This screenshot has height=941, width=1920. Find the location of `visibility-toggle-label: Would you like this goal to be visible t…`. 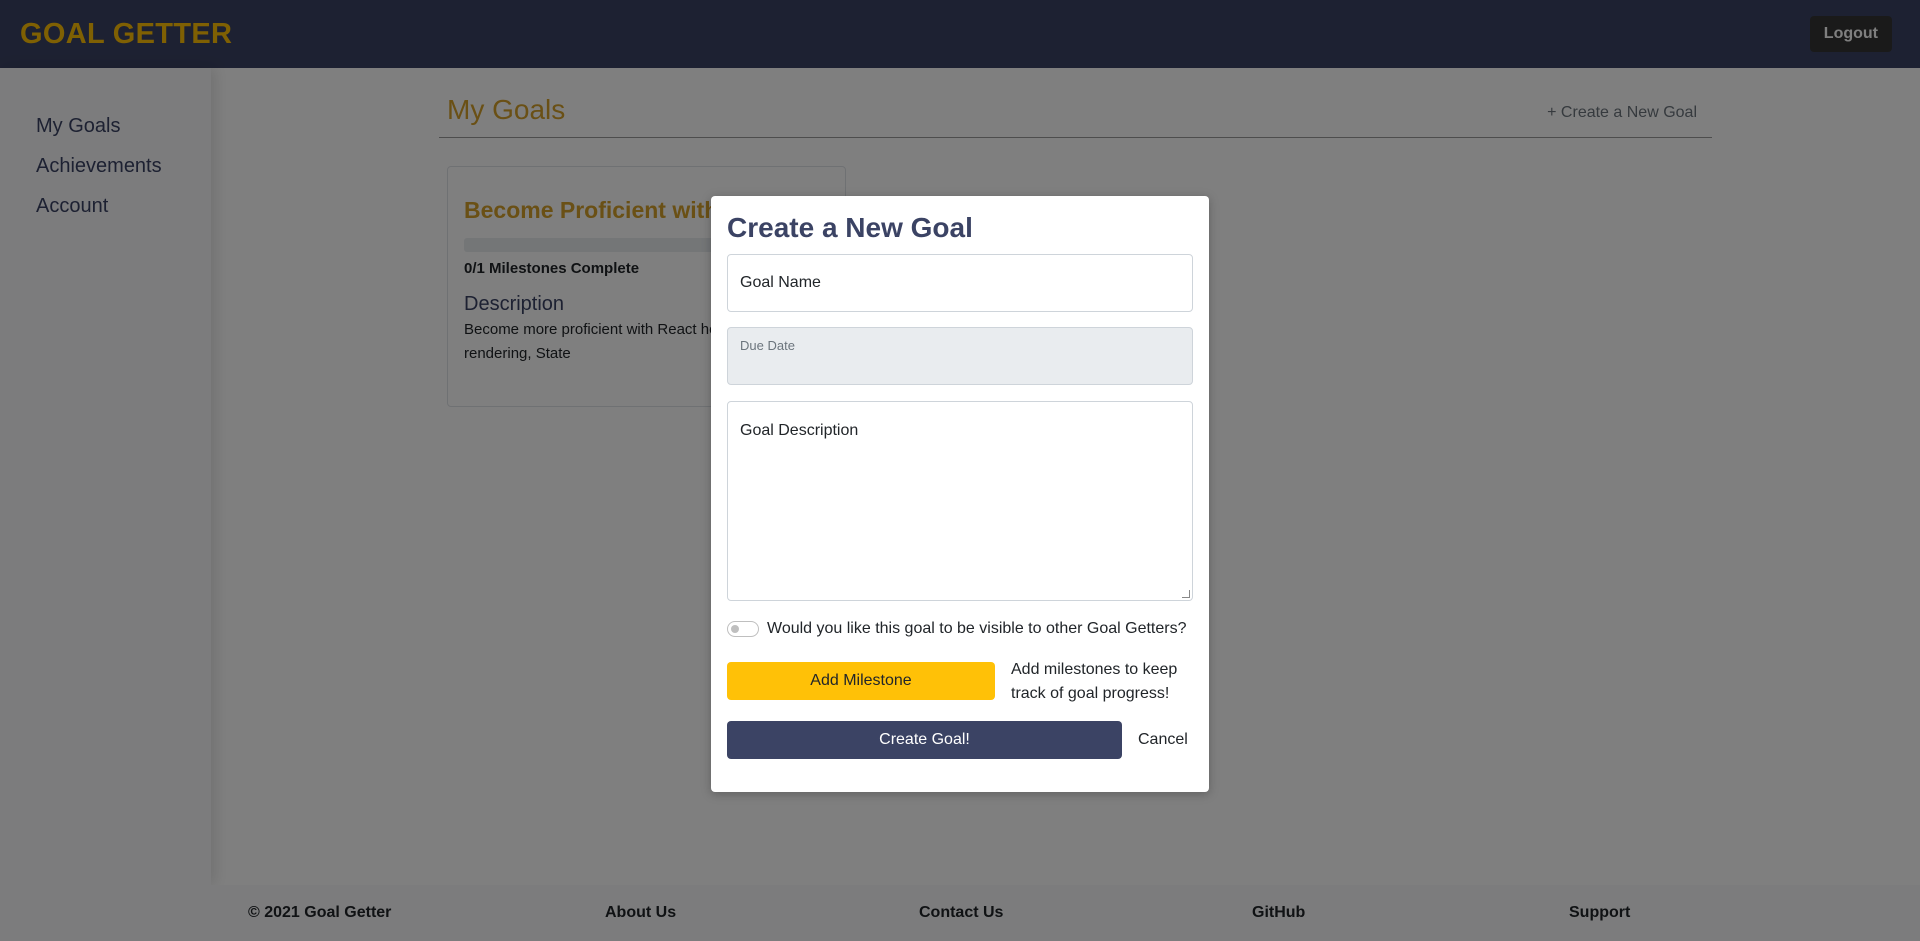

visibility-toggle-label: Would you like this goal to be visible t… is located at coordinates (976, 629).